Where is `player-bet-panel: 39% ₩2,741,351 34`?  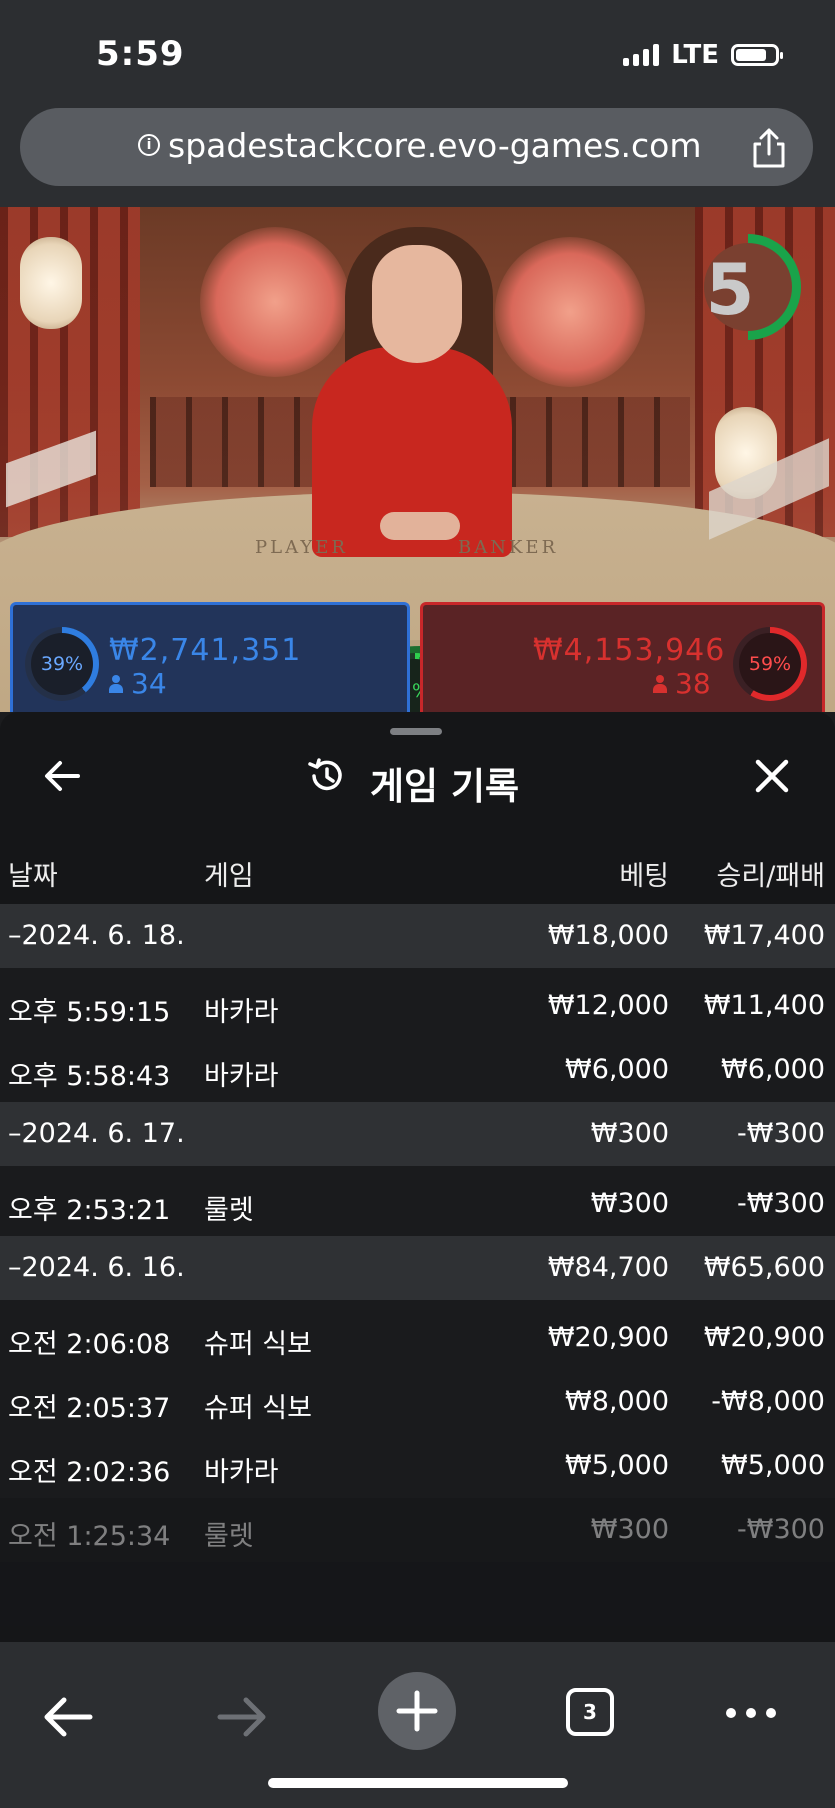 player-bet-panel: 39% ₩2,741,351 34 is located at coordinates (210, 657).